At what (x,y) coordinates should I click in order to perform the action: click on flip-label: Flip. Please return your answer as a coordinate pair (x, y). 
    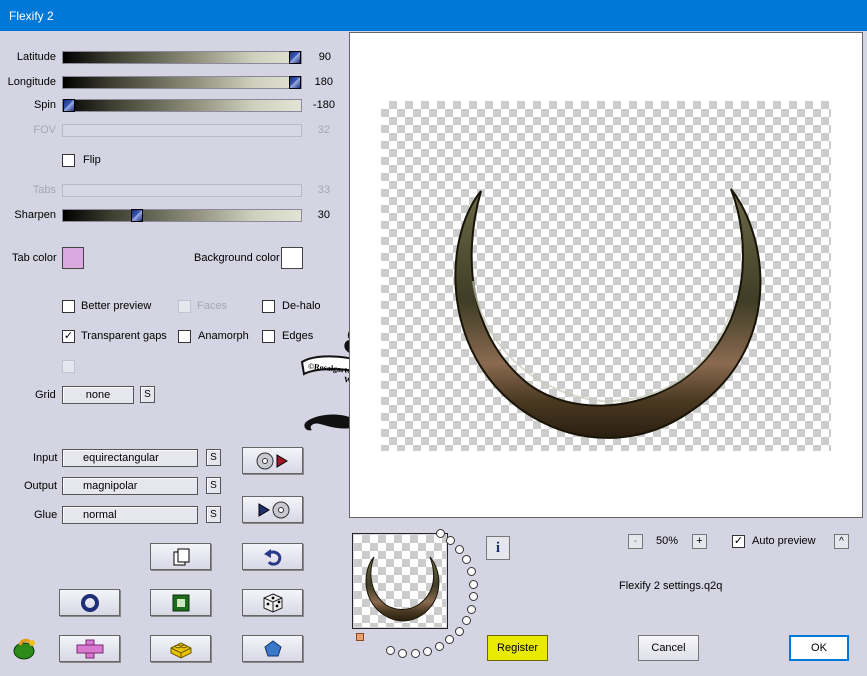
    Looking at the image, I should click on (92, 160).